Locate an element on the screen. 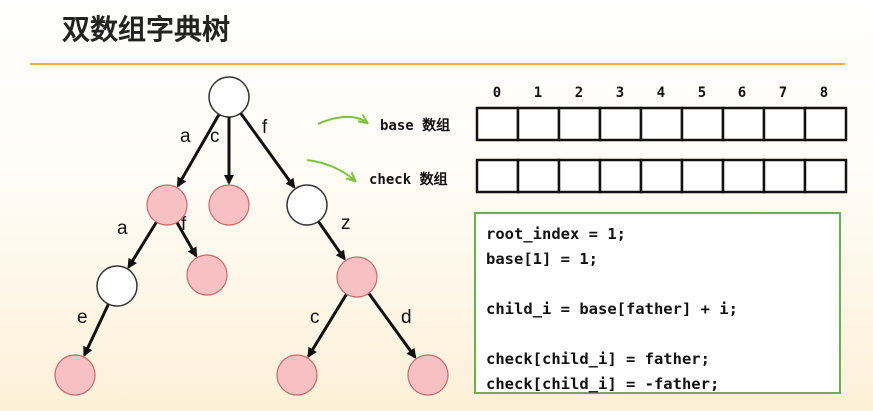 The width and height of the screenshot is (873, 411). index-2: 2 is located at coordinates (579, 93).